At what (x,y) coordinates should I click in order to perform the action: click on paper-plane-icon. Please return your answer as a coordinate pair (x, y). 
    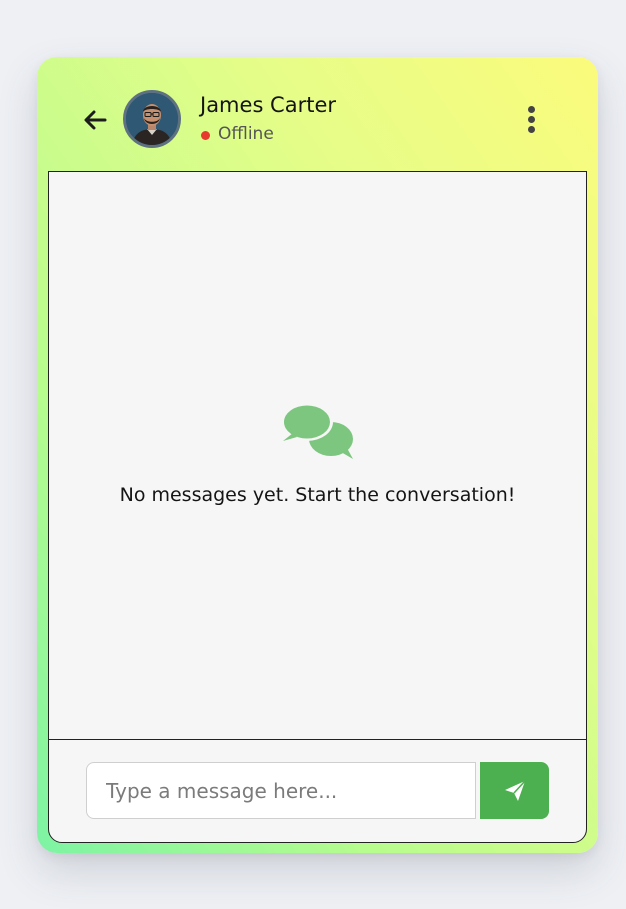
    Looking at the image, I should click on (515, 790).